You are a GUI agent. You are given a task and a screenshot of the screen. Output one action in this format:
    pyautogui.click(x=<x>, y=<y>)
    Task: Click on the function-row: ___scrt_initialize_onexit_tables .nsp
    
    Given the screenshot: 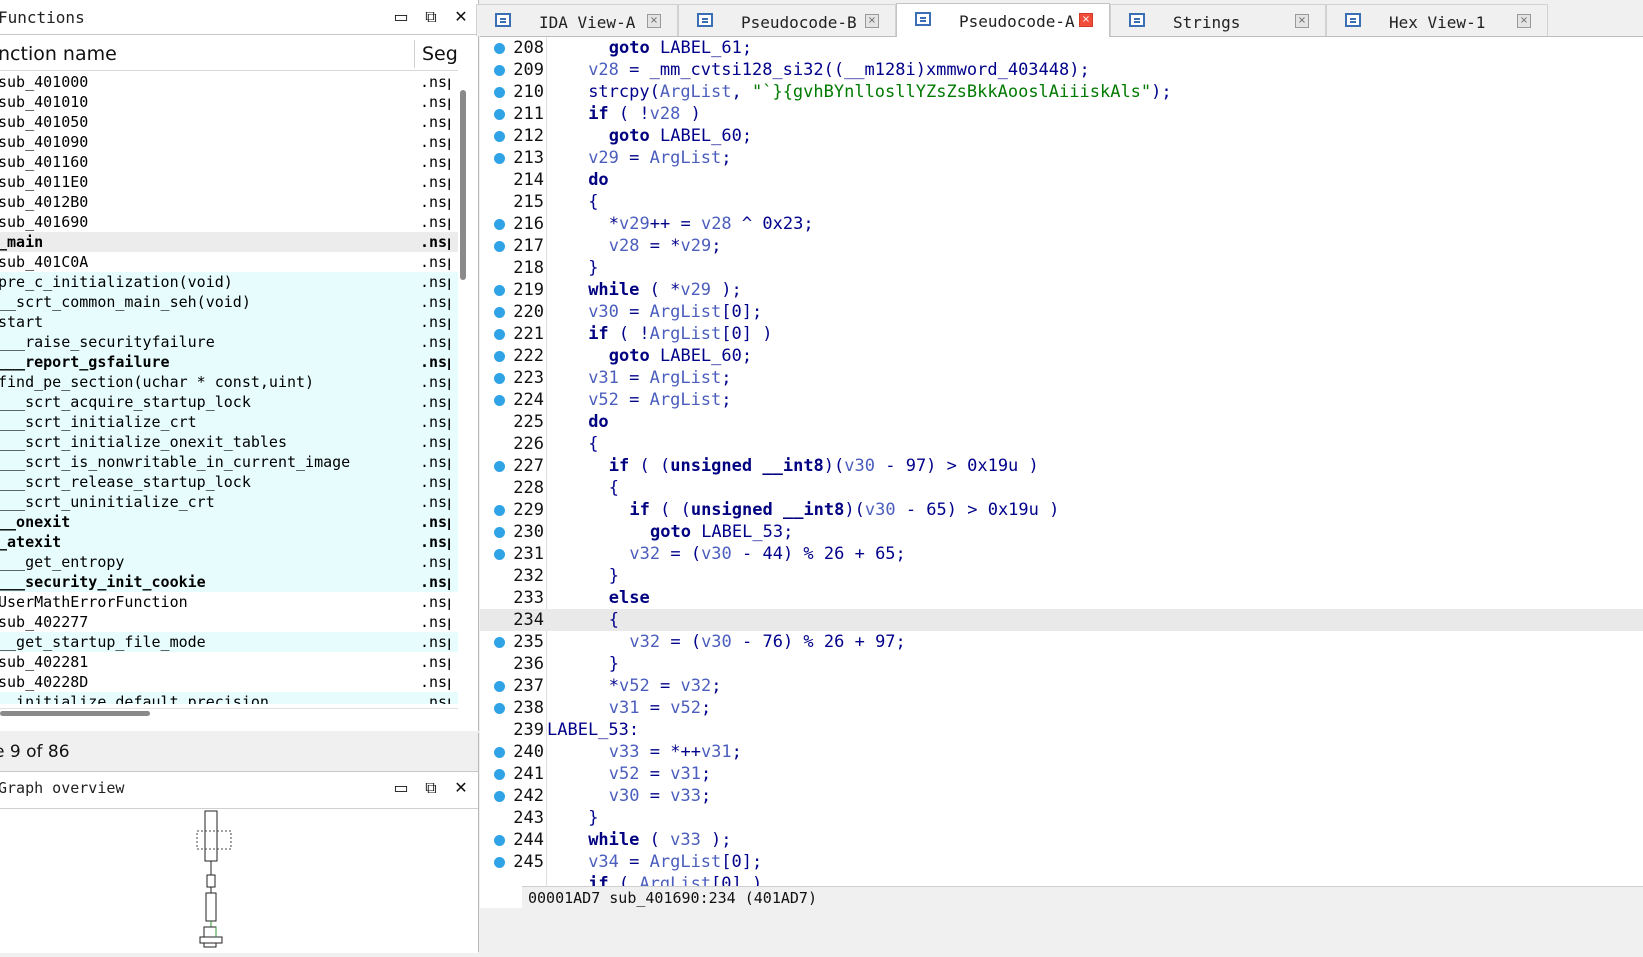 What is the action you would take?
    pyautogui.click(x=229, y=442)
    